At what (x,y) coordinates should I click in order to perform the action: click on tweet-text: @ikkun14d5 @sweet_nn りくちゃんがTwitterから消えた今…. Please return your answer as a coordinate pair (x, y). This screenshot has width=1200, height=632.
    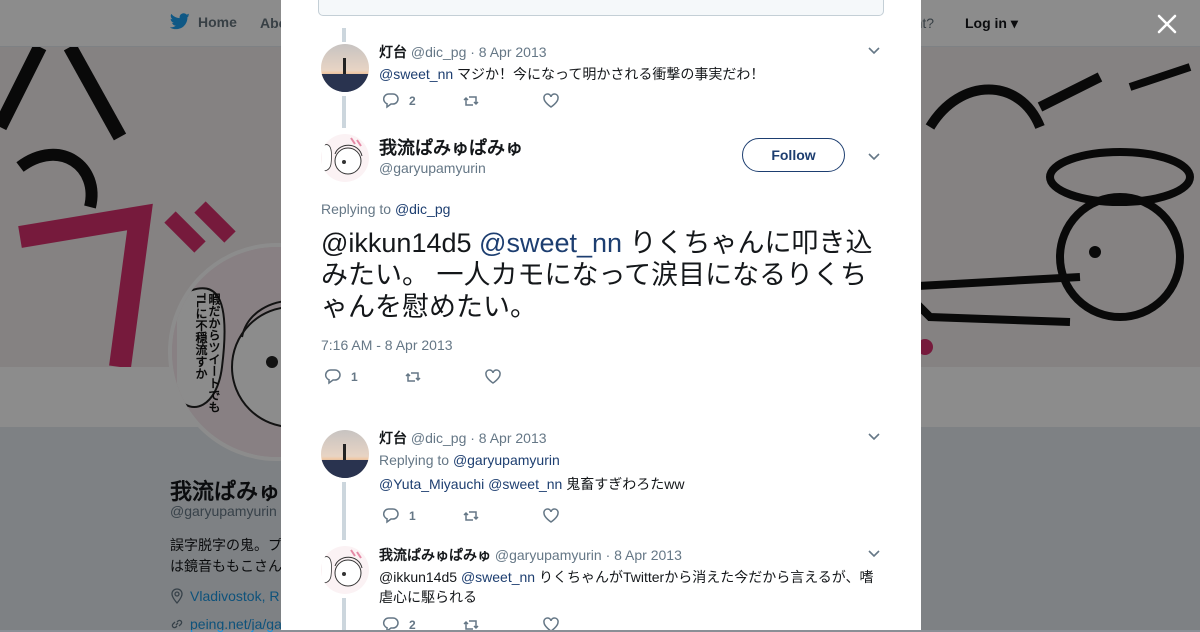
    Looking at the image, I should click on (631, 587).